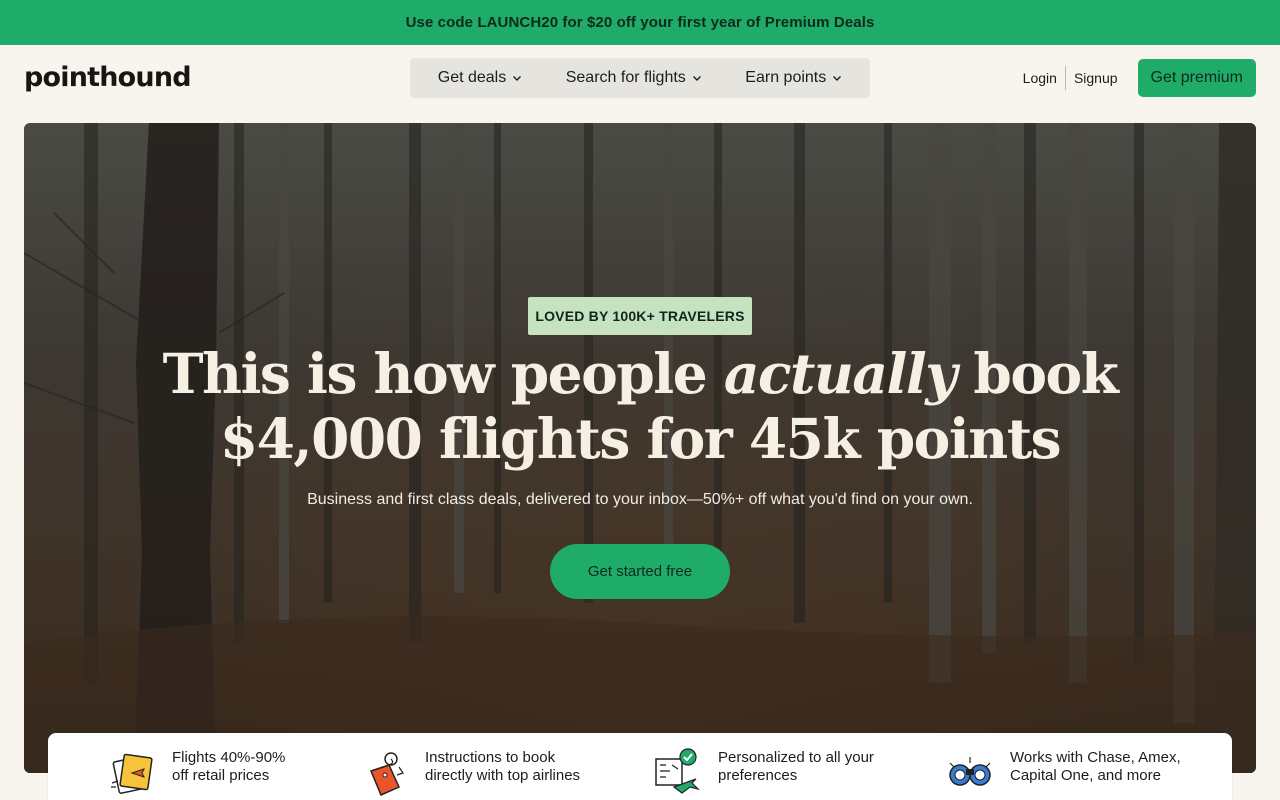 The height and width of the screenshot is (800, 1280). I want to click on feature-line1: Instructions to book, so click(490, 757).